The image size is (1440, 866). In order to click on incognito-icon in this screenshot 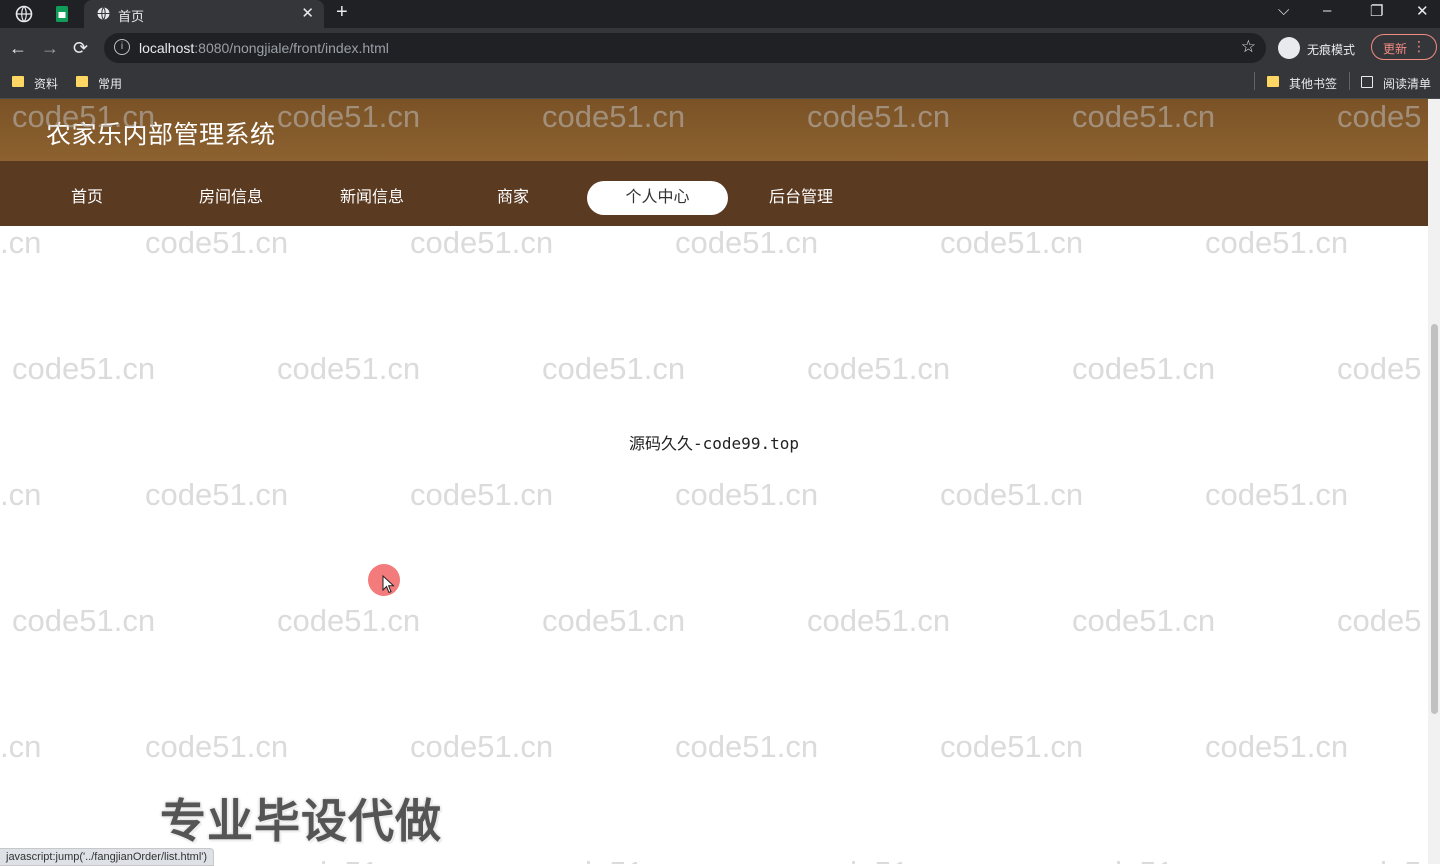, I will do `click(1289, 48)`.